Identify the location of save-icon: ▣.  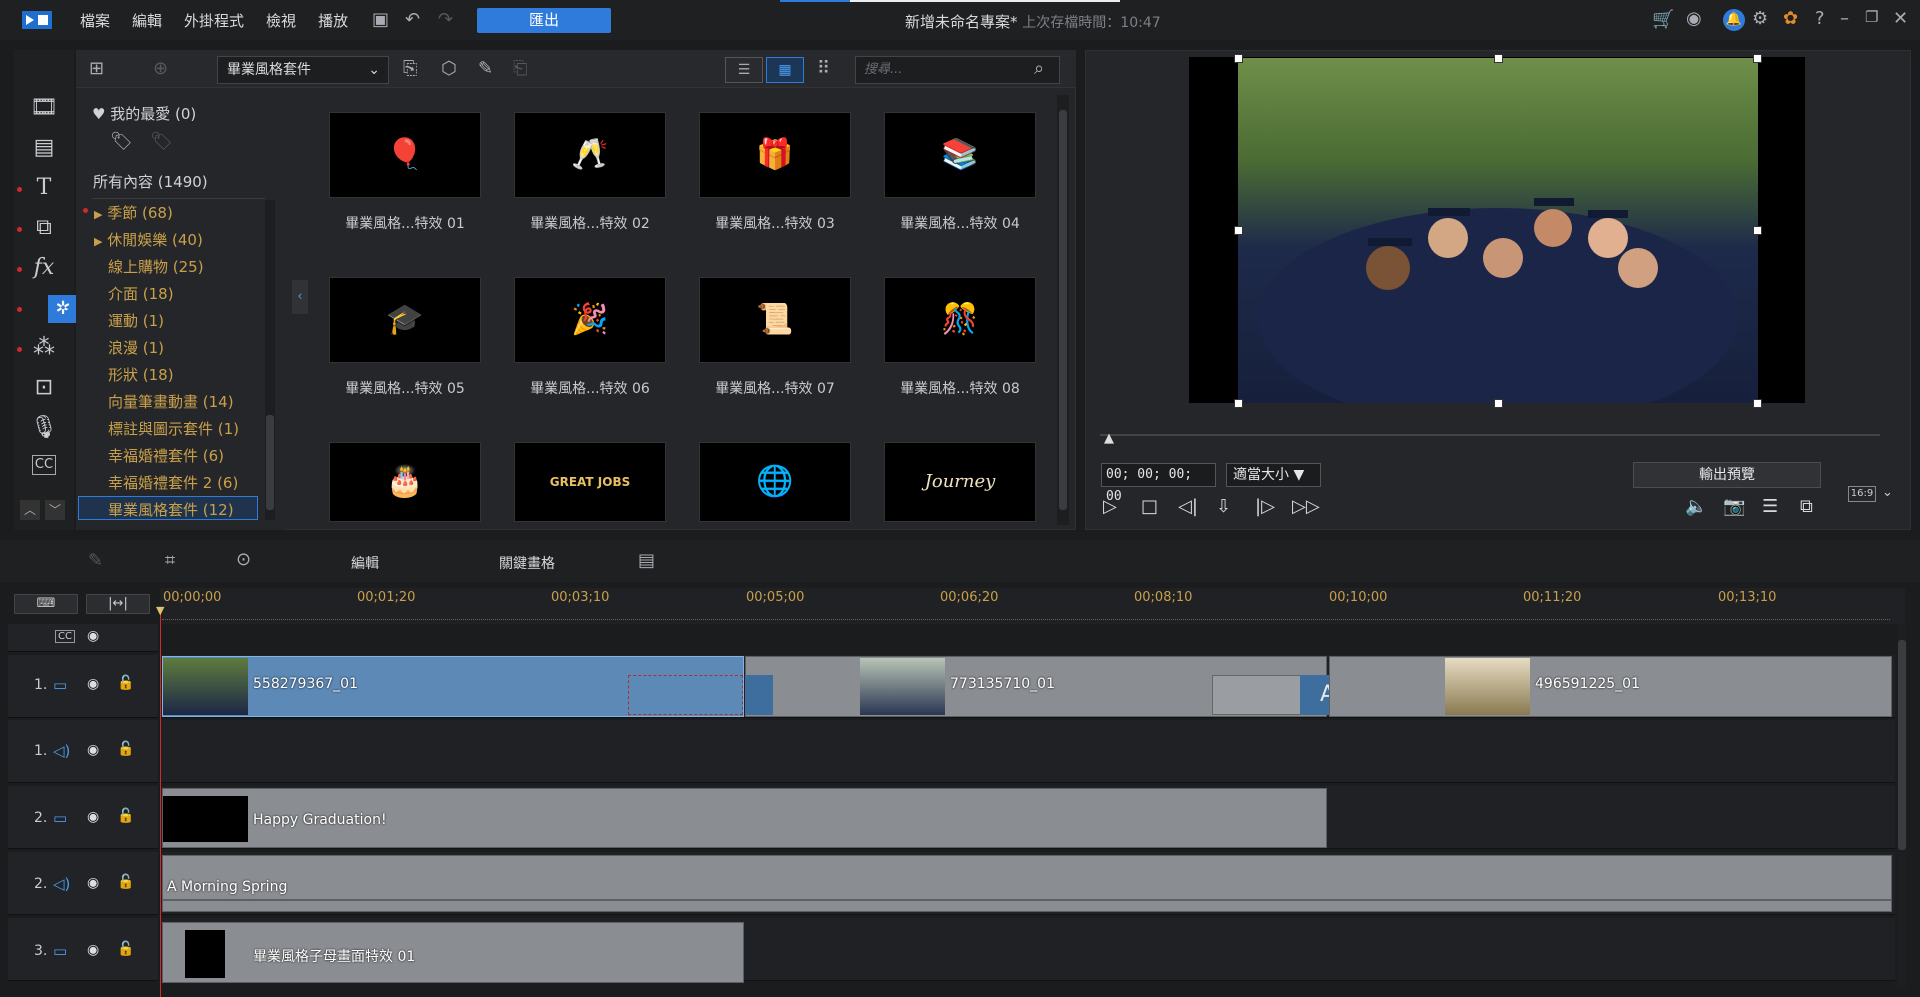
(380, 19).